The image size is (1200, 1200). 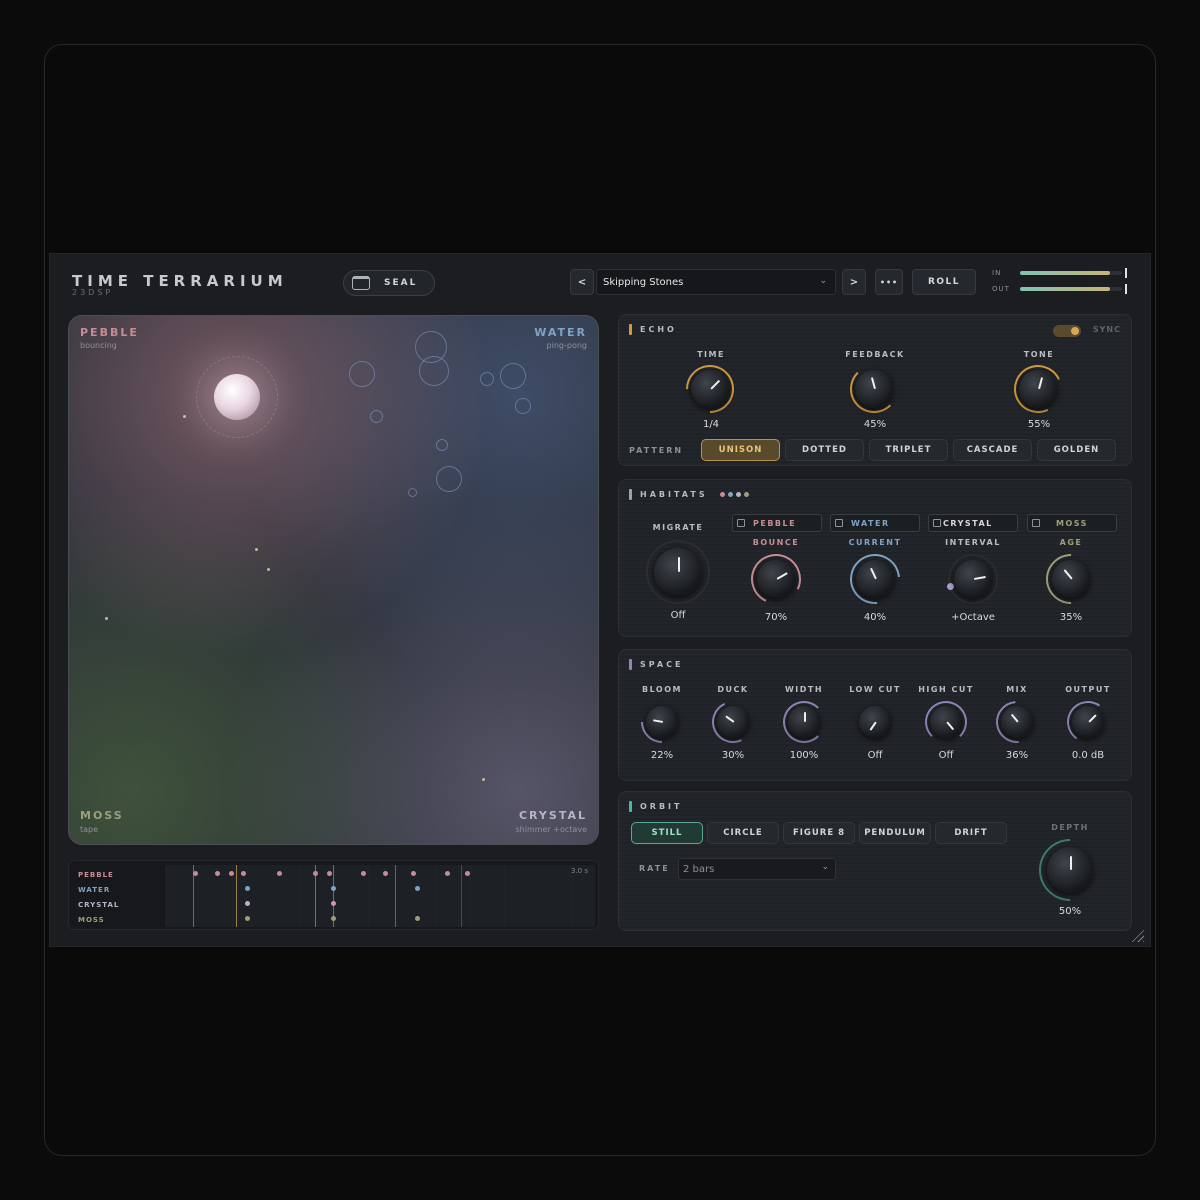 What do you see at coordinates (824, 450) in the screenshot?
I see `pattern-dotted-button: DOTTED` at bounding box center [824, 450].